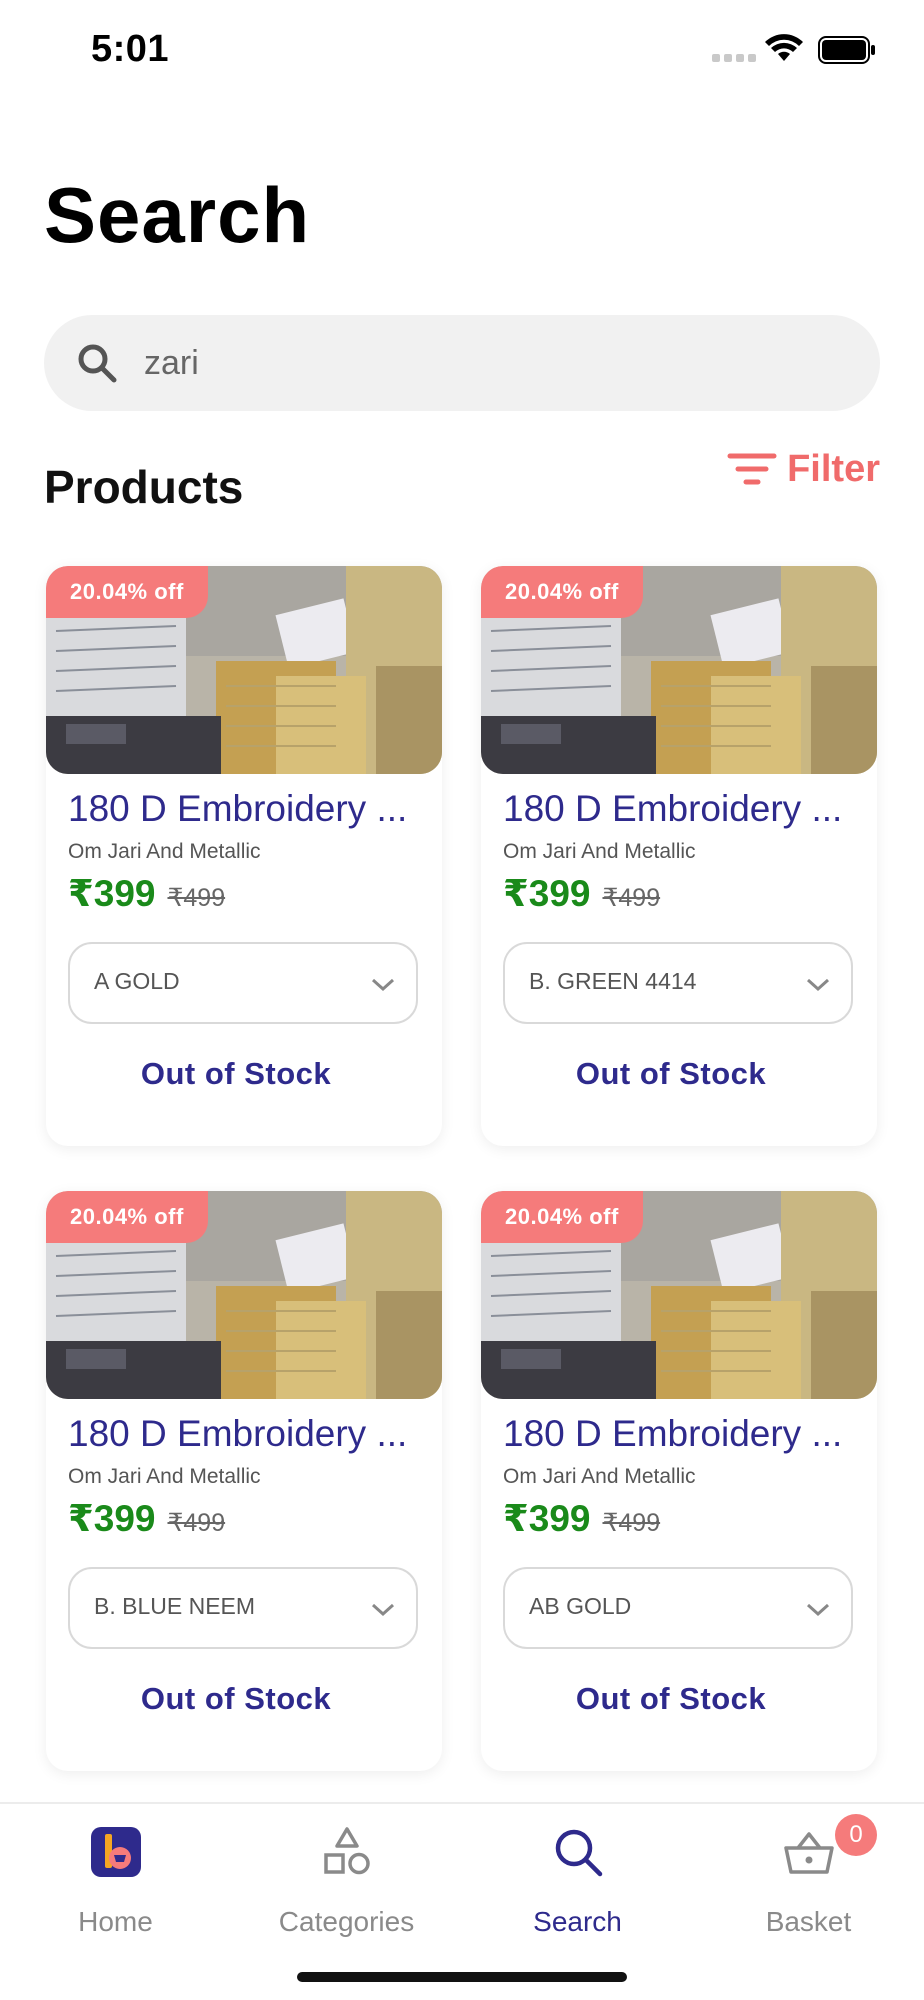  Describe the element at coordinates (809, 1853) in the screenshot. I see `basket-icon` at that location.